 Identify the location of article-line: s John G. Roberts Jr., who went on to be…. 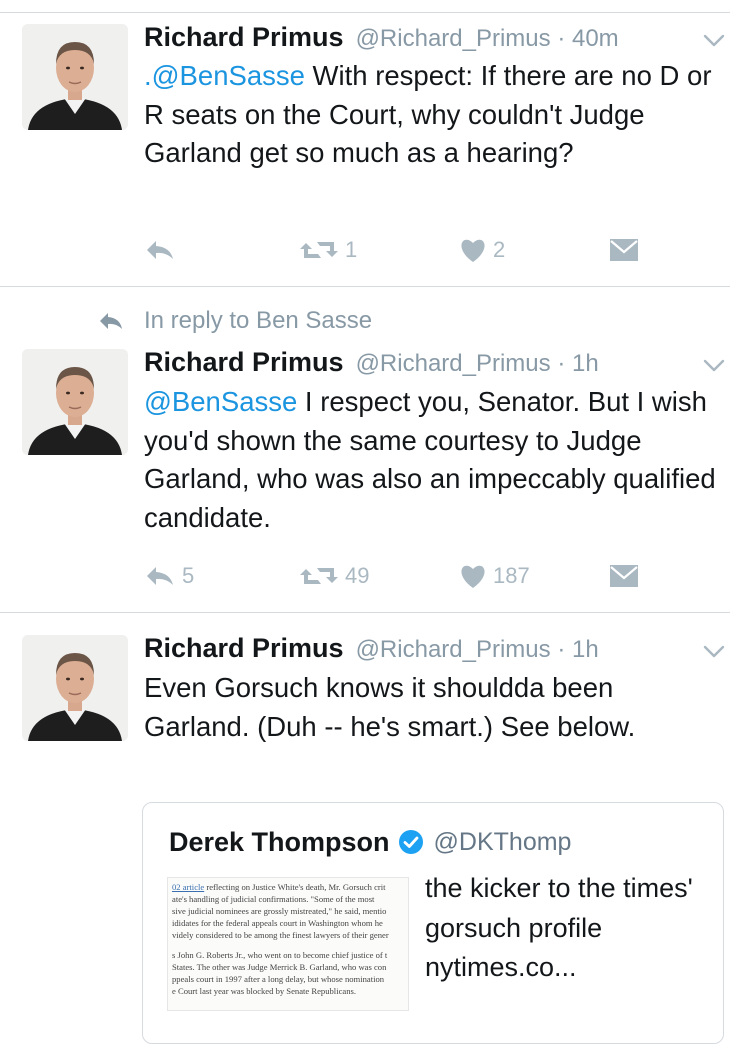
(280, 955).